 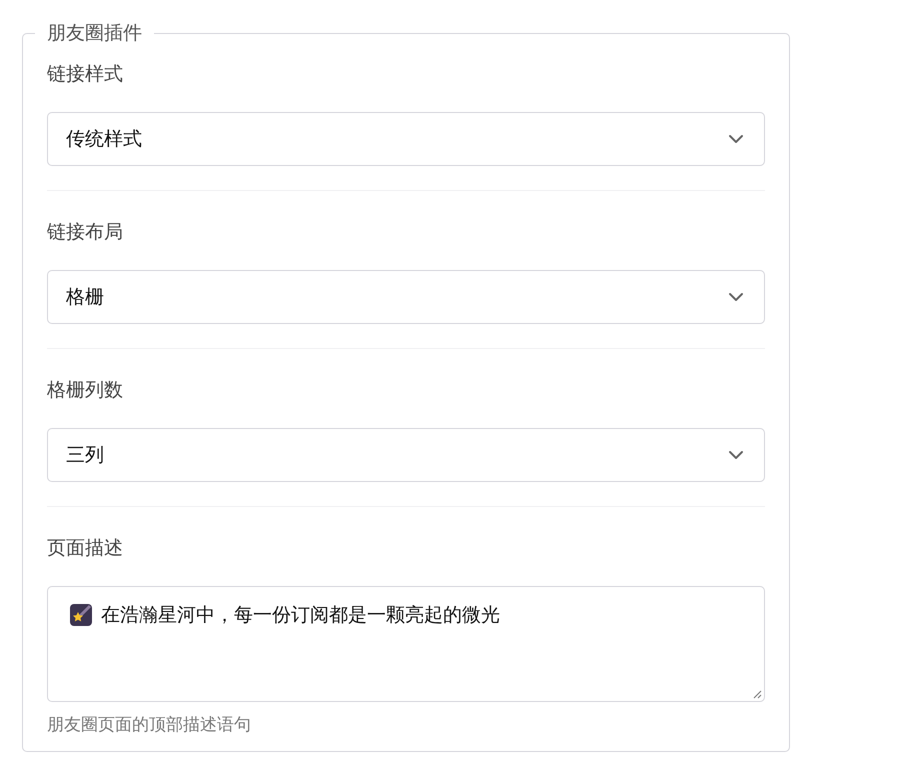 What do you see at coordinates (406, 139) in the screenshot?
I see `select-field: 传统样式` at bounding box center [406, 139].